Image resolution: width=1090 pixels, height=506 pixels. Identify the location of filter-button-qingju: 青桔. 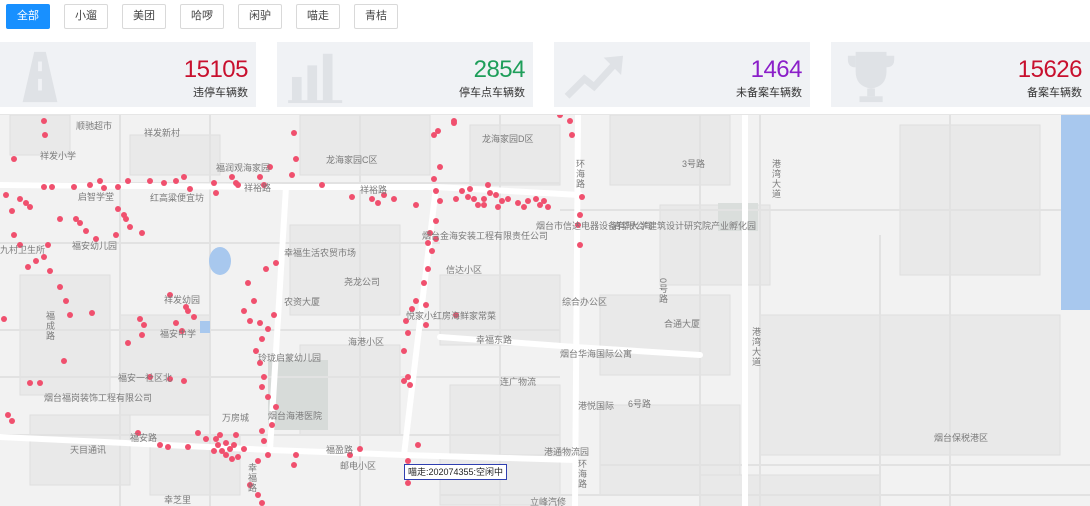
(376, 16).